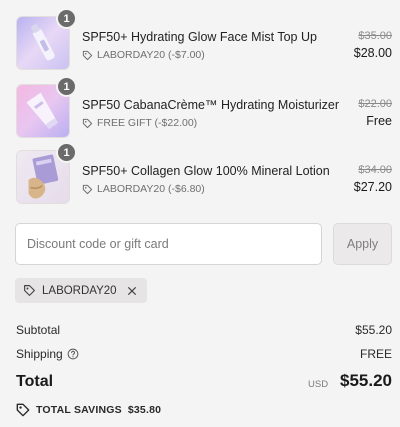 This screenshot has height=427, width=400. What do you see at coordinates (372, 187) in the screenshot?
I see `price: $27.20` at bounding box center [372, 187].